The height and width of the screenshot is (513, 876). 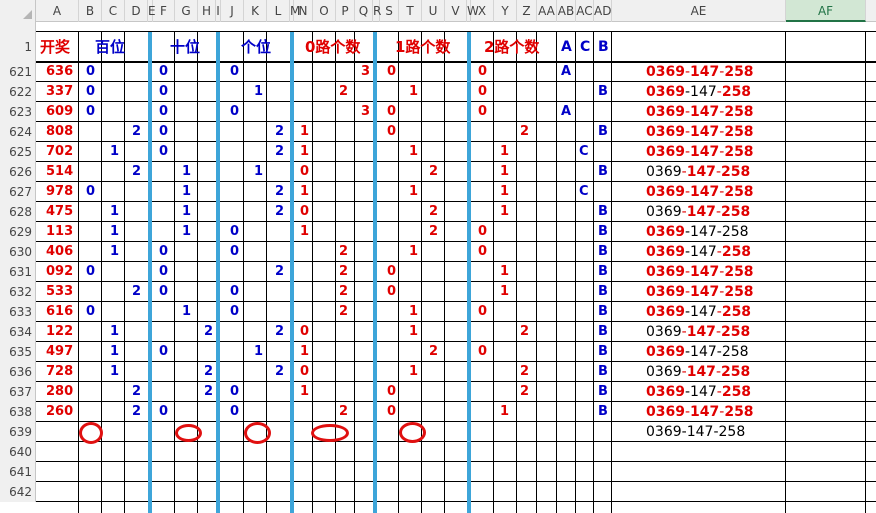 I want to click on draw-value: 978, so click(x=59, y=192).